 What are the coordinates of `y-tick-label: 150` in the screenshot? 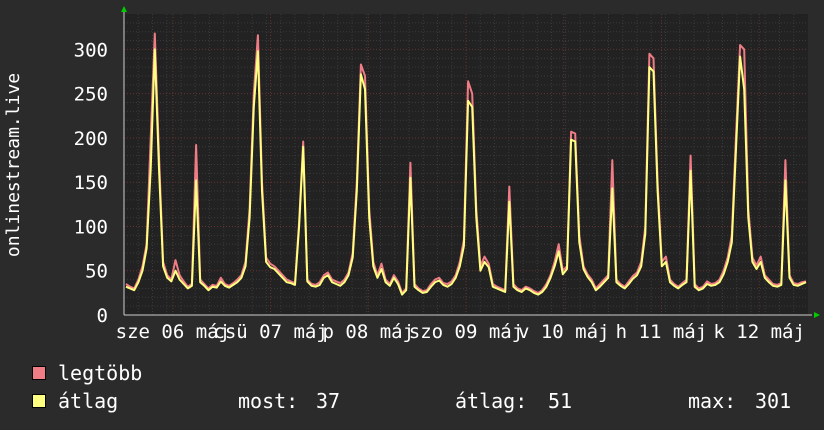 It's located at (91, 183).